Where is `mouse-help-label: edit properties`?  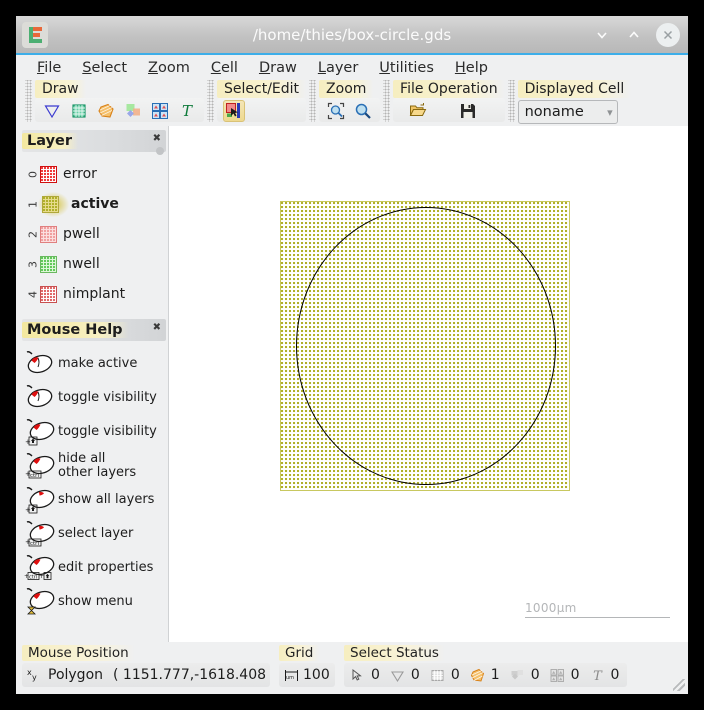
mouse-help-label: edit properties is located at coordinates (106, 567).